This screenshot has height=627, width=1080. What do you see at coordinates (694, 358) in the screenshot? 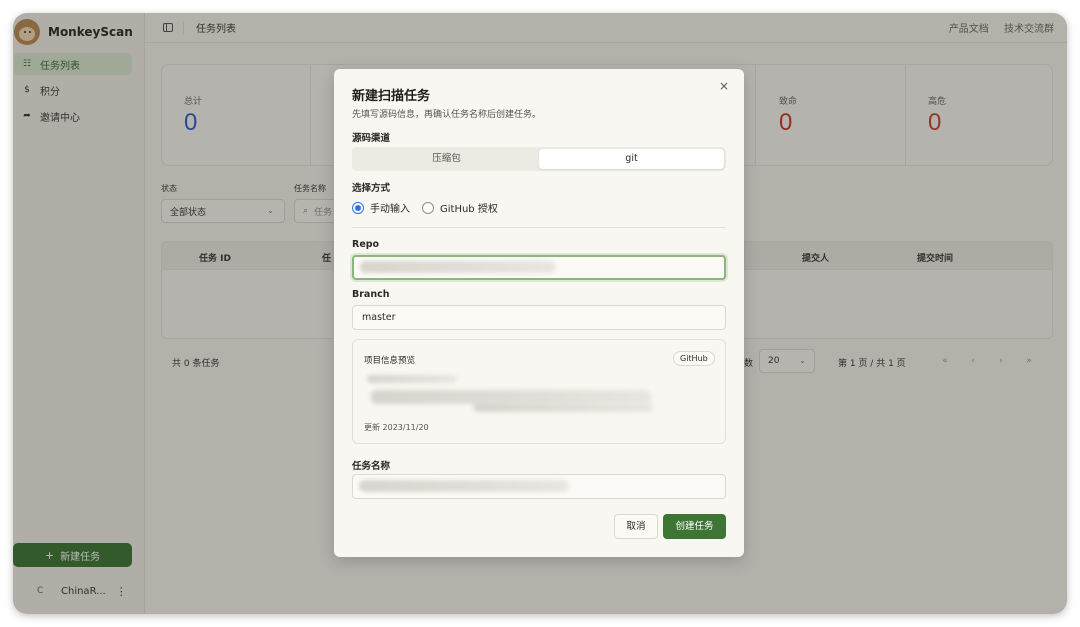
I see `github-badge: GitHub` at bounding box center [694, 358].